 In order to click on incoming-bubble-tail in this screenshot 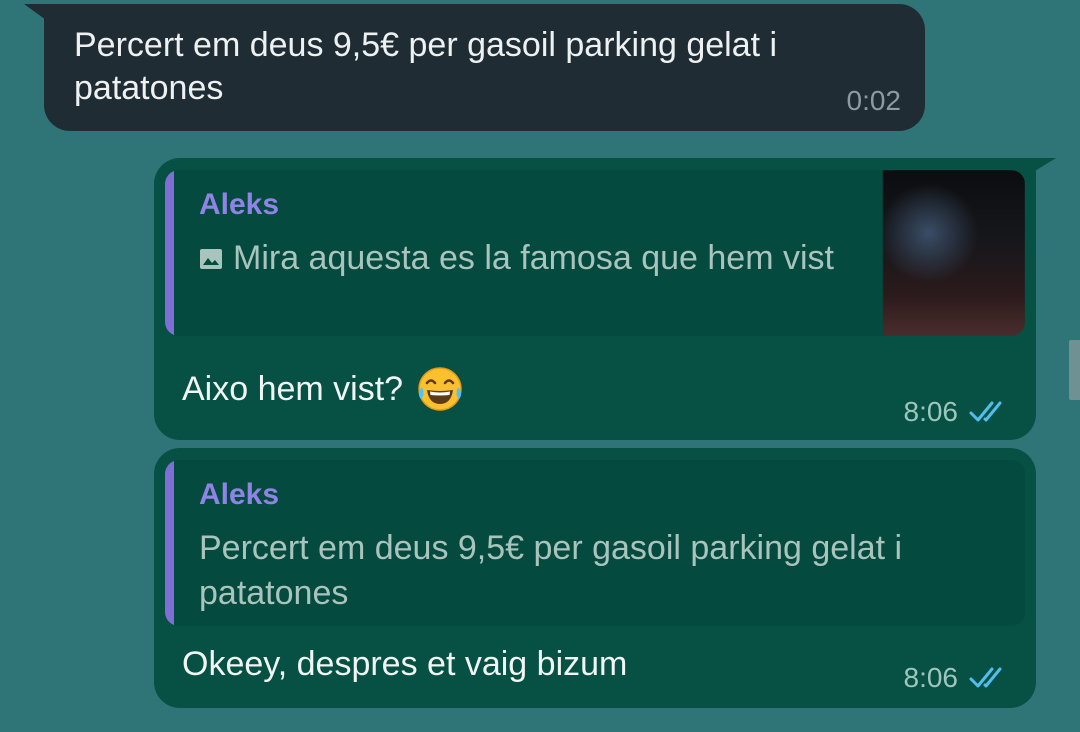, I will do `click(35, 12)`.